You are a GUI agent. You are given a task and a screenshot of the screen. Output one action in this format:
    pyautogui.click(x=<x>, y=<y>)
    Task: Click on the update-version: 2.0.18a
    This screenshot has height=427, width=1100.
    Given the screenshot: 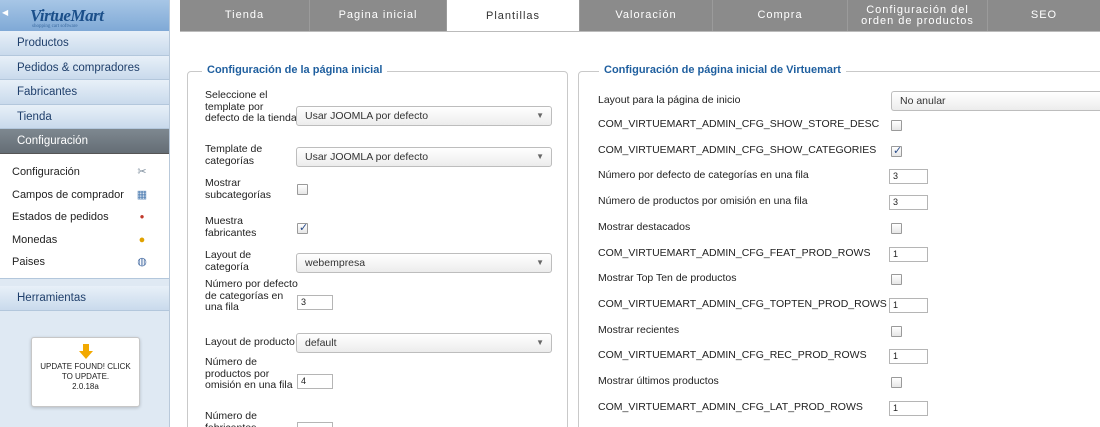 What is the action you would take?
    pyautogui.click(x=85, y=386)
    